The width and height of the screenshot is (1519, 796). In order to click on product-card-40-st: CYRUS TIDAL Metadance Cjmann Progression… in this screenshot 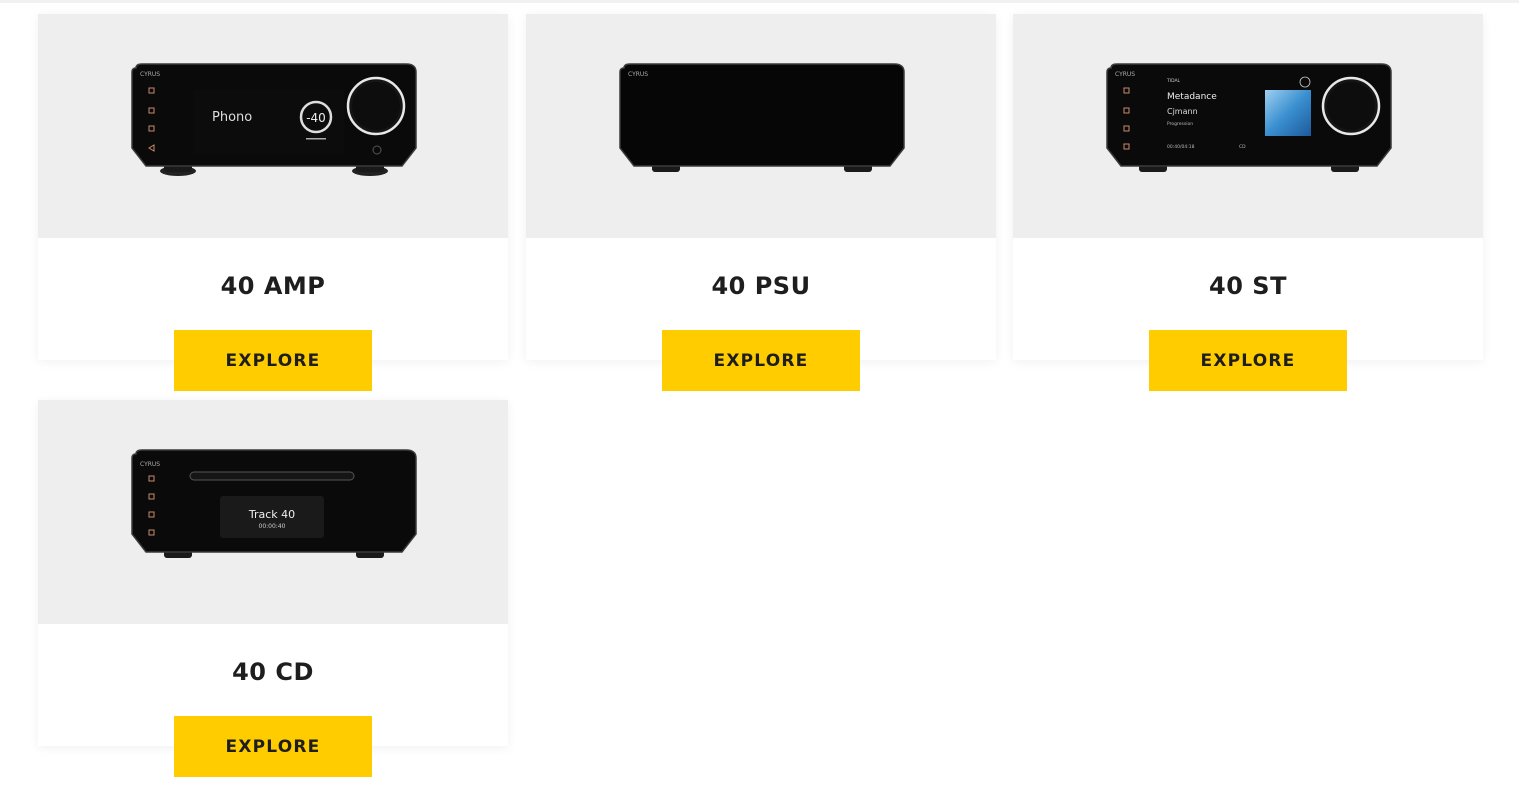, I will do `click(1248, 202)`.